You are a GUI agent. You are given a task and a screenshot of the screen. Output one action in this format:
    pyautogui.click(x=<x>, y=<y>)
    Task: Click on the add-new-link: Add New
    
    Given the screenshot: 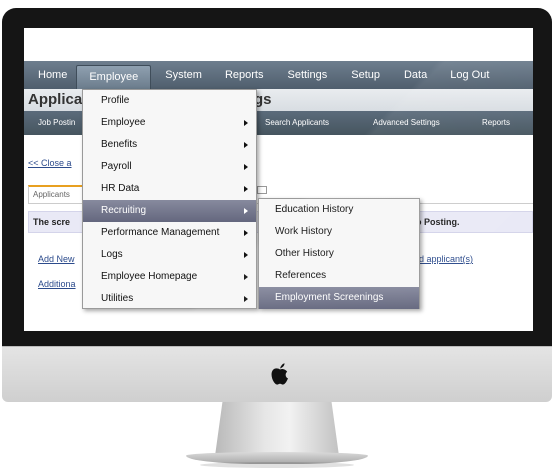 What is the action you would take?
    pyautogui.click(x=56, y=259)
    